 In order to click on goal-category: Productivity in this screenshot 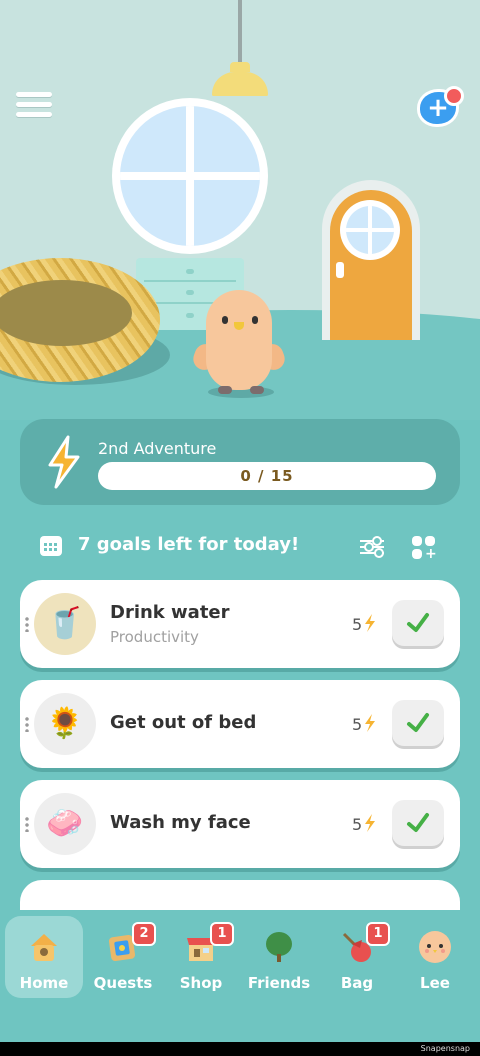, I will do `click(154, 637)`.